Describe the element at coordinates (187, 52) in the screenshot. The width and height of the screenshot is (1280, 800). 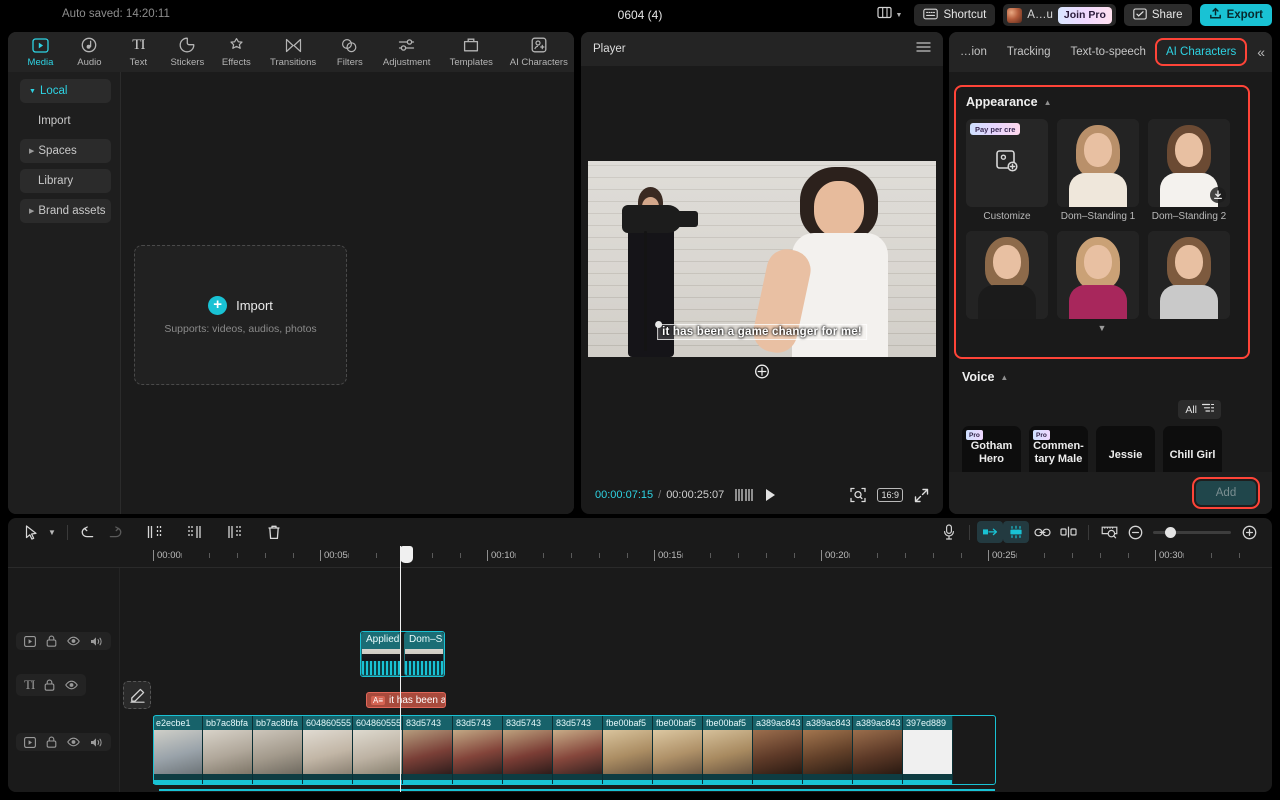
I see `tab-stickers: Stickers` at that location.